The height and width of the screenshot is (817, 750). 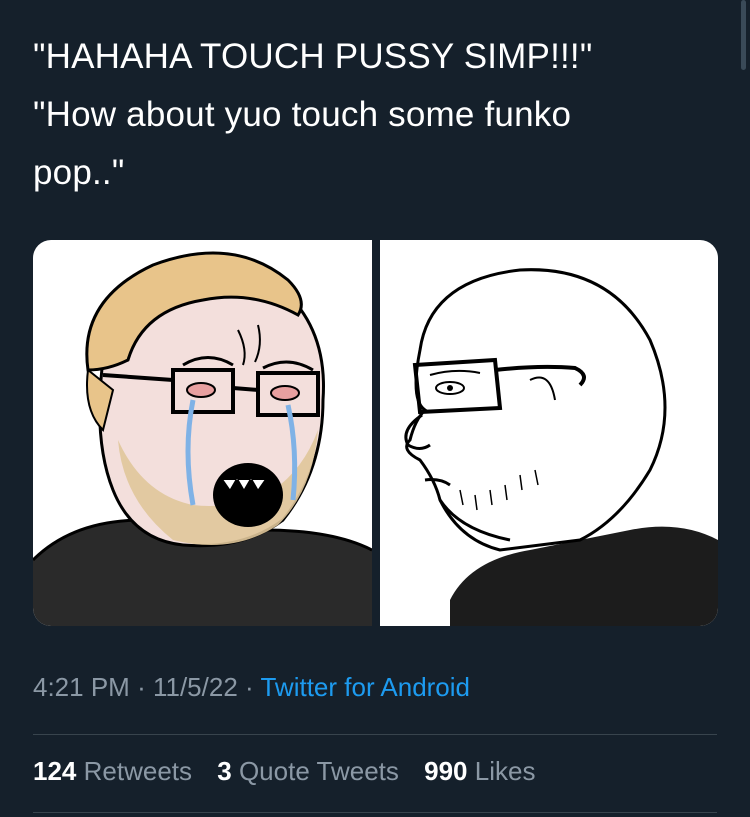 What do you see at coordinates (743, 35) in the screenshot?
I see `scrollbar` at bounding box center [743, 35].